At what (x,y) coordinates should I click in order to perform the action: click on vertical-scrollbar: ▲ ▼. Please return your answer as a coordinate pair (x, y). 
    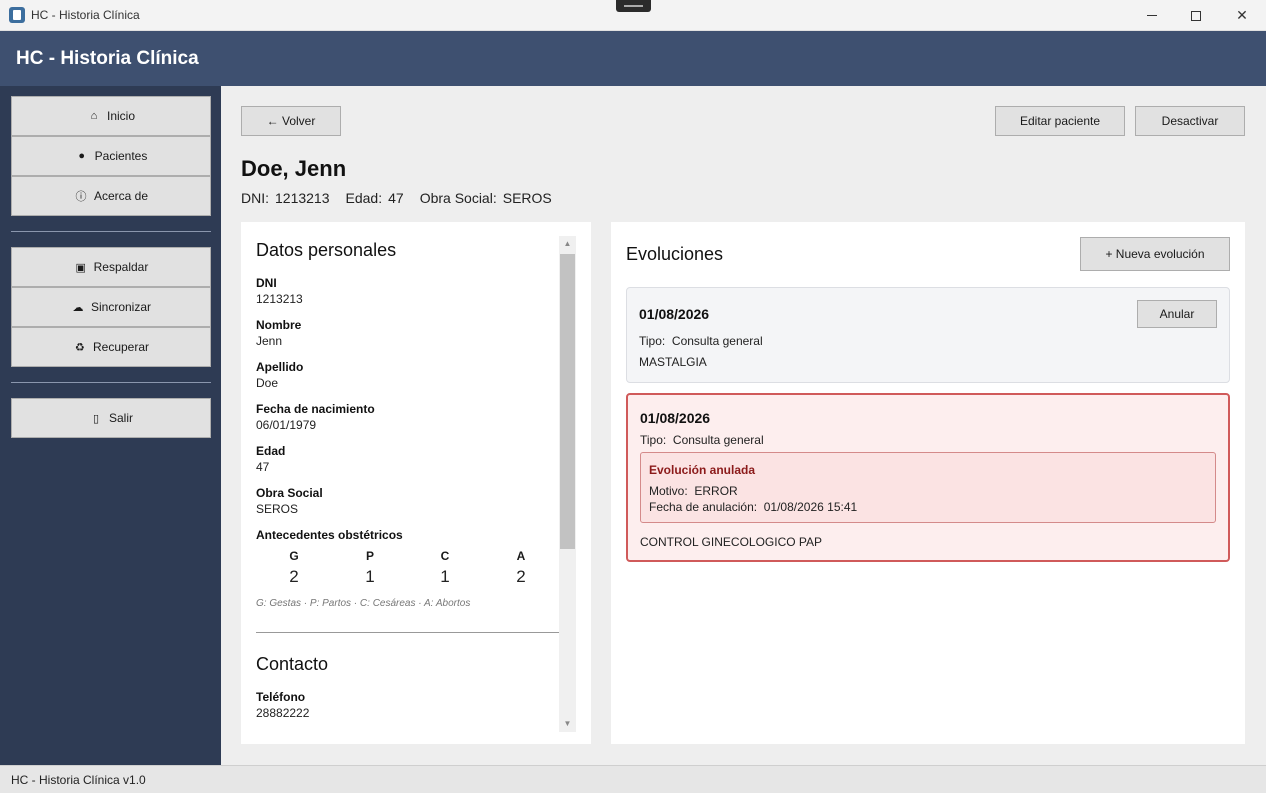
    Looking at the image, I should click on (567, 484).